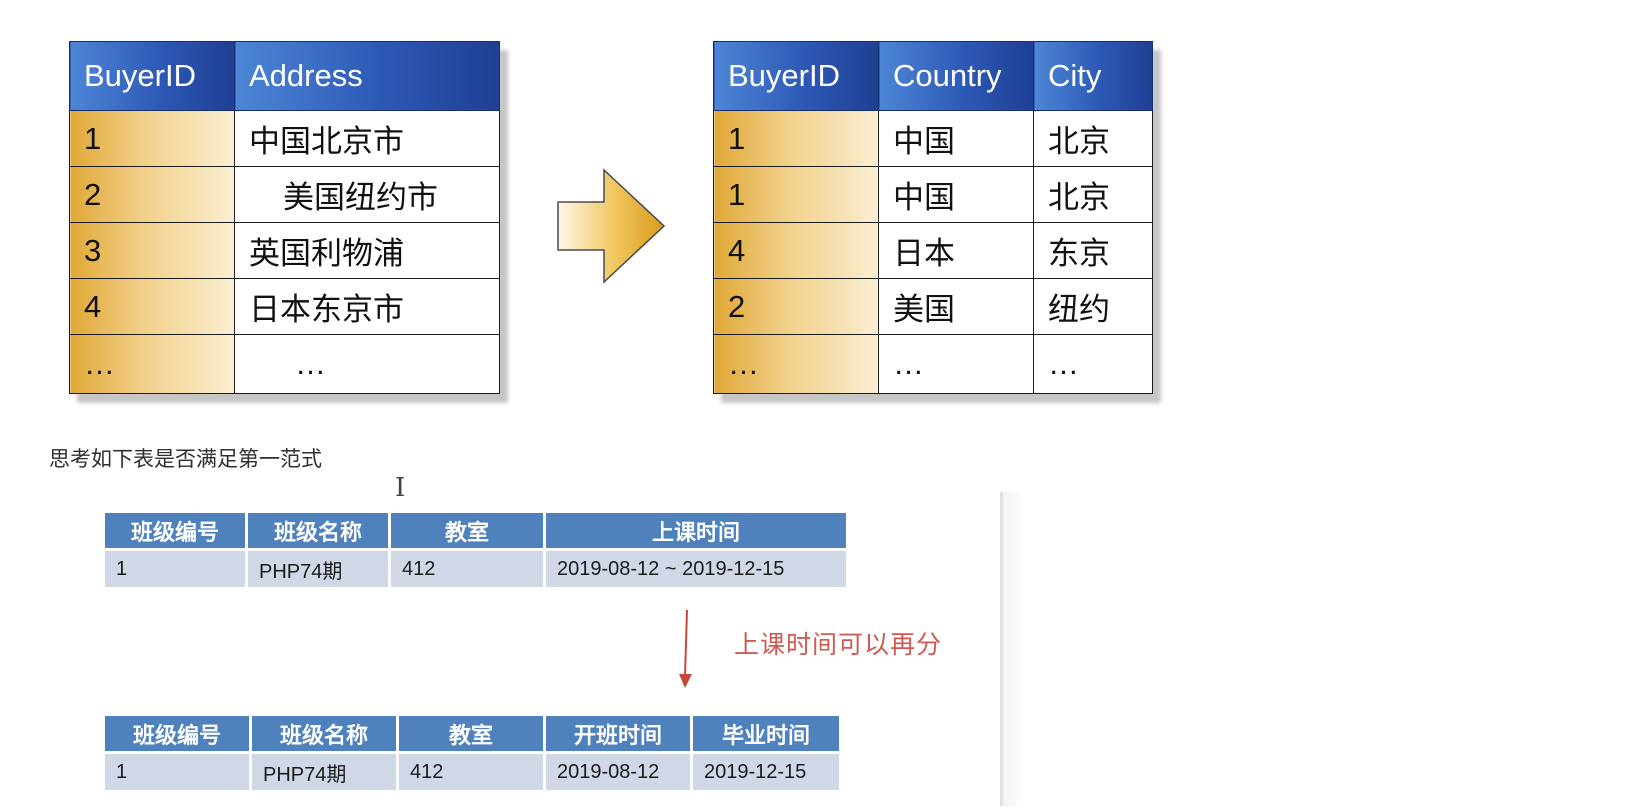 The height and width of the screenshot is (812, 1632). I want to click on city-cell: 纽约, so click(1093, 306).